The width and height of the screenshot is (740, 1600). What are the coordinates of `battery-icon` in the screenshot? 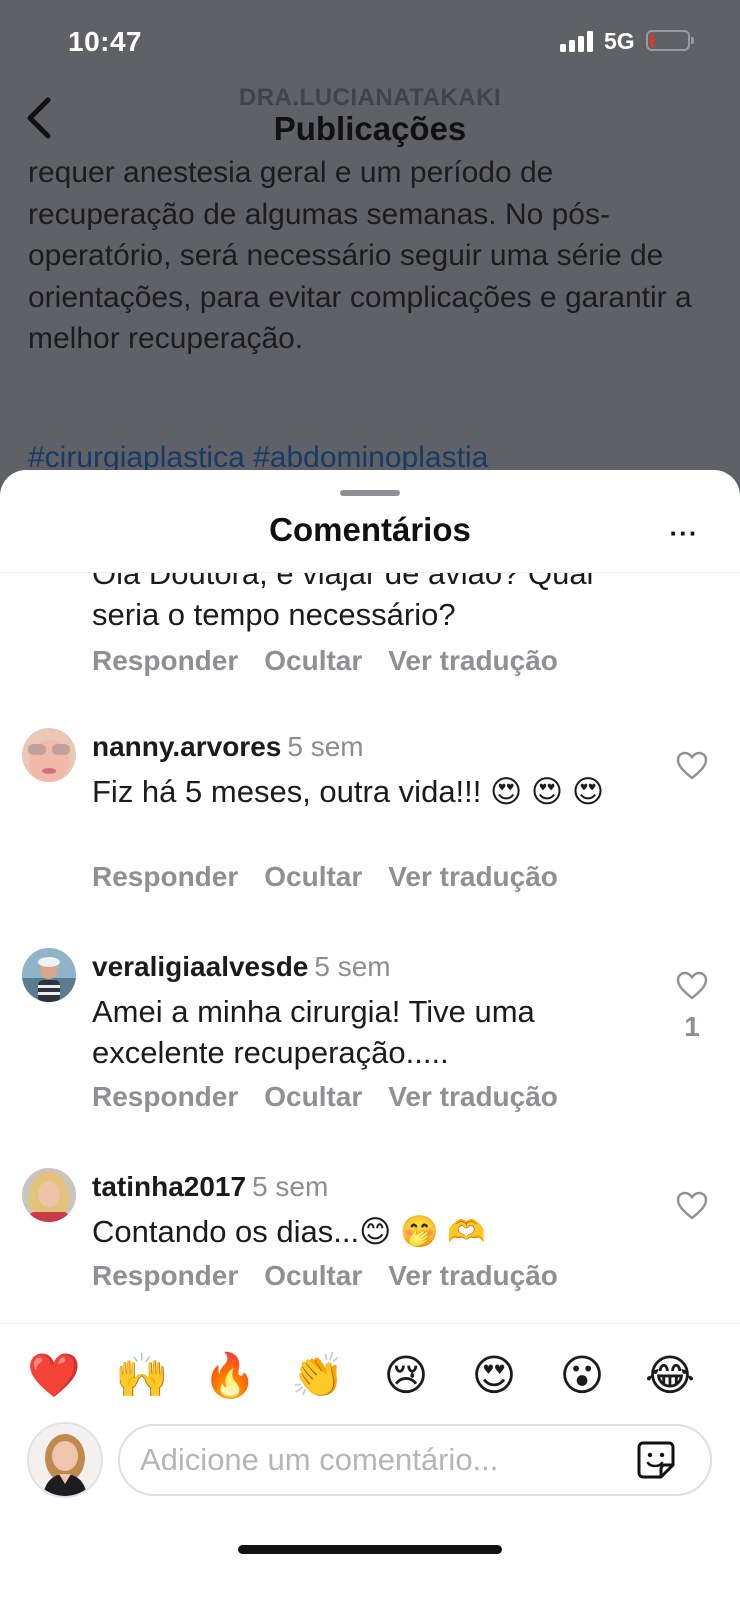 It's located at (670, 40).